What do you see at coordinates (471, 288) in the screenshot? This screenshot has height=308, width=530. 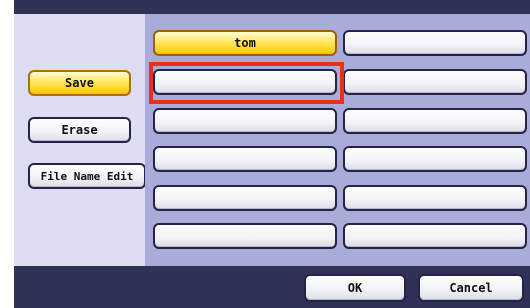 I see `cancel-button: Cancel` at bounding box center [471, 288].